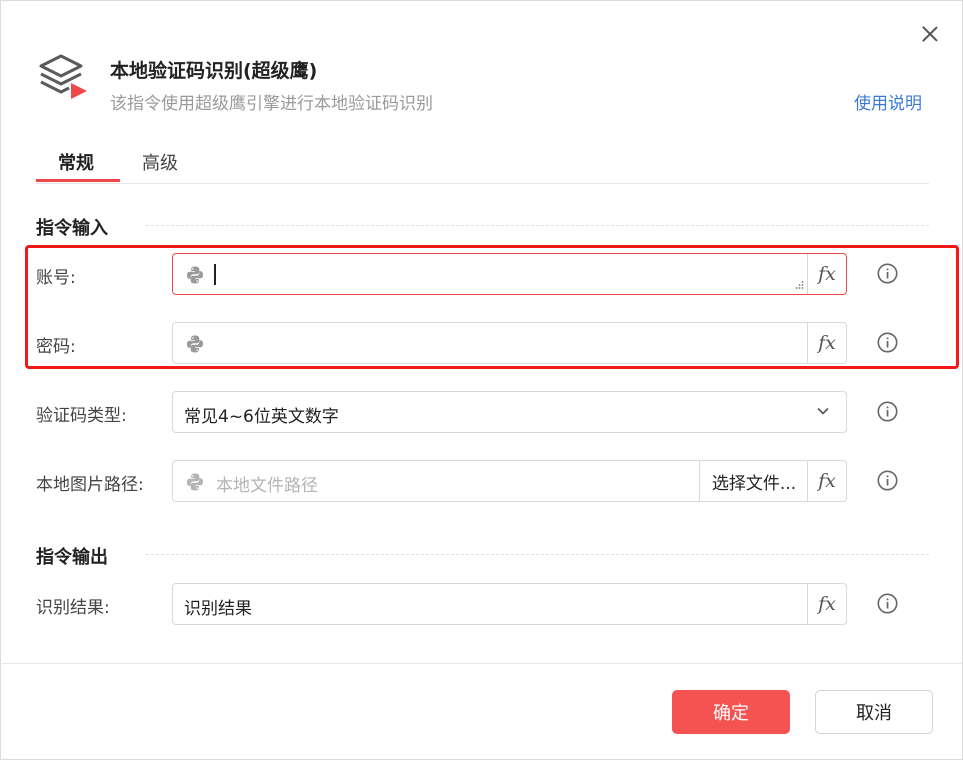 The width and height of the screenshot is (963, 760). Describe the element at coordinates (731, 712) in the screenshot. I see `confirm-button: 确定` at that location.